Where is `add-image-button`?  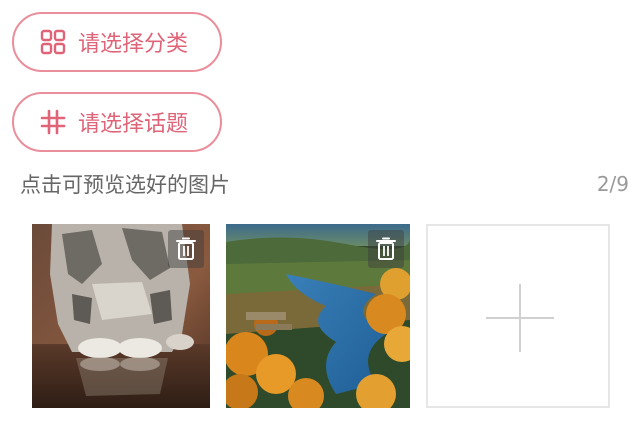
add-image-button is located at coordinates (518, 316).